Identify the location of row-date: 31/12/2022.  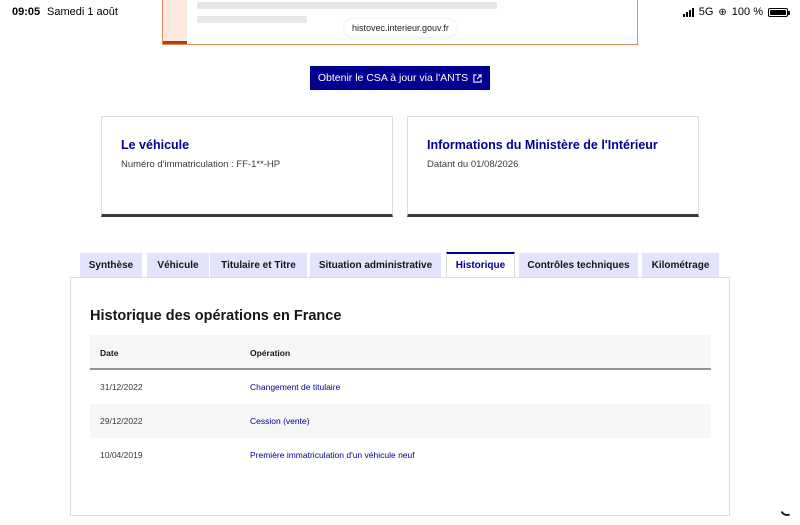
(121, 387).